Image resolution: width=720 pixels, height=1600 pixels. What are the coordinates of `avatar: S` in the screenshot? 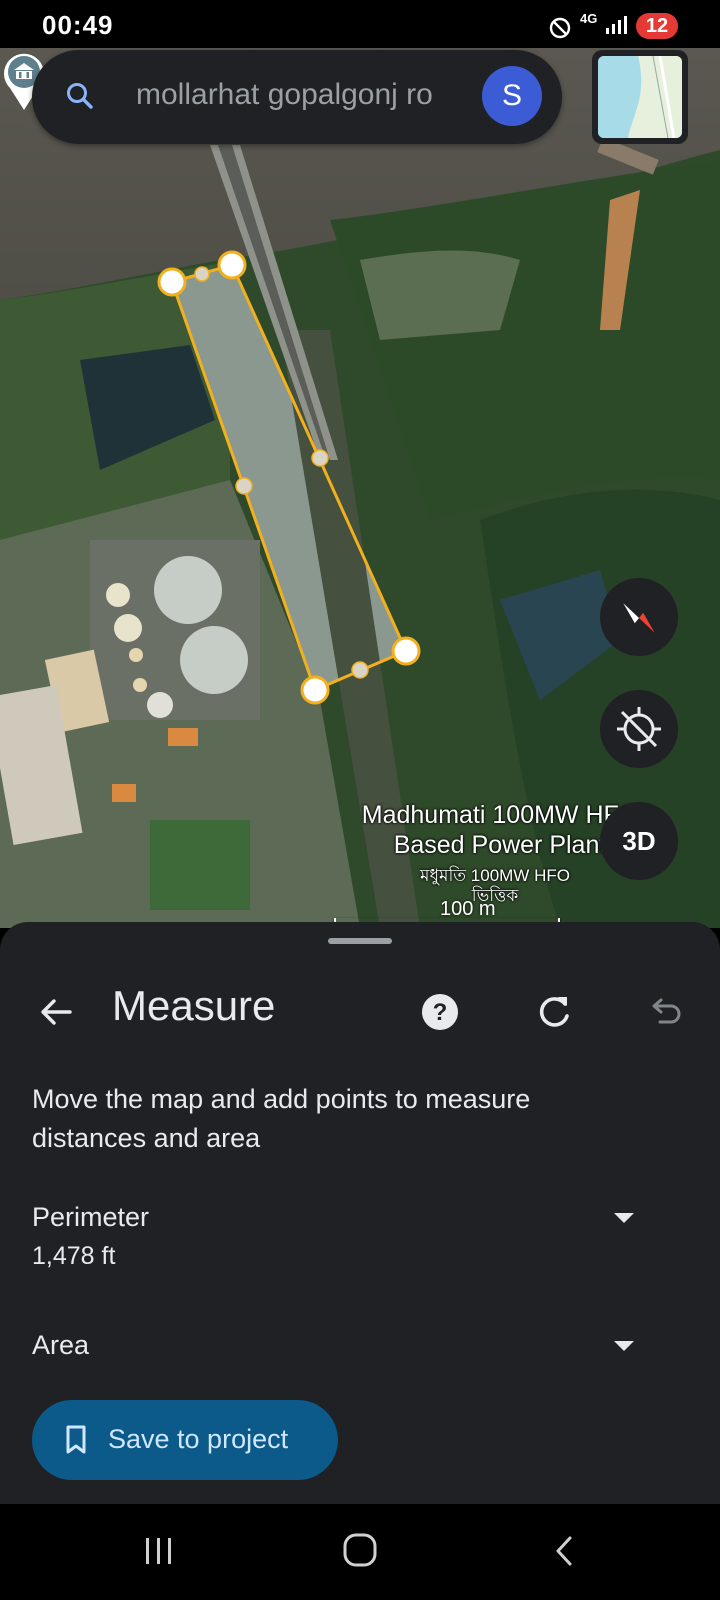 It's located at (512, 96).